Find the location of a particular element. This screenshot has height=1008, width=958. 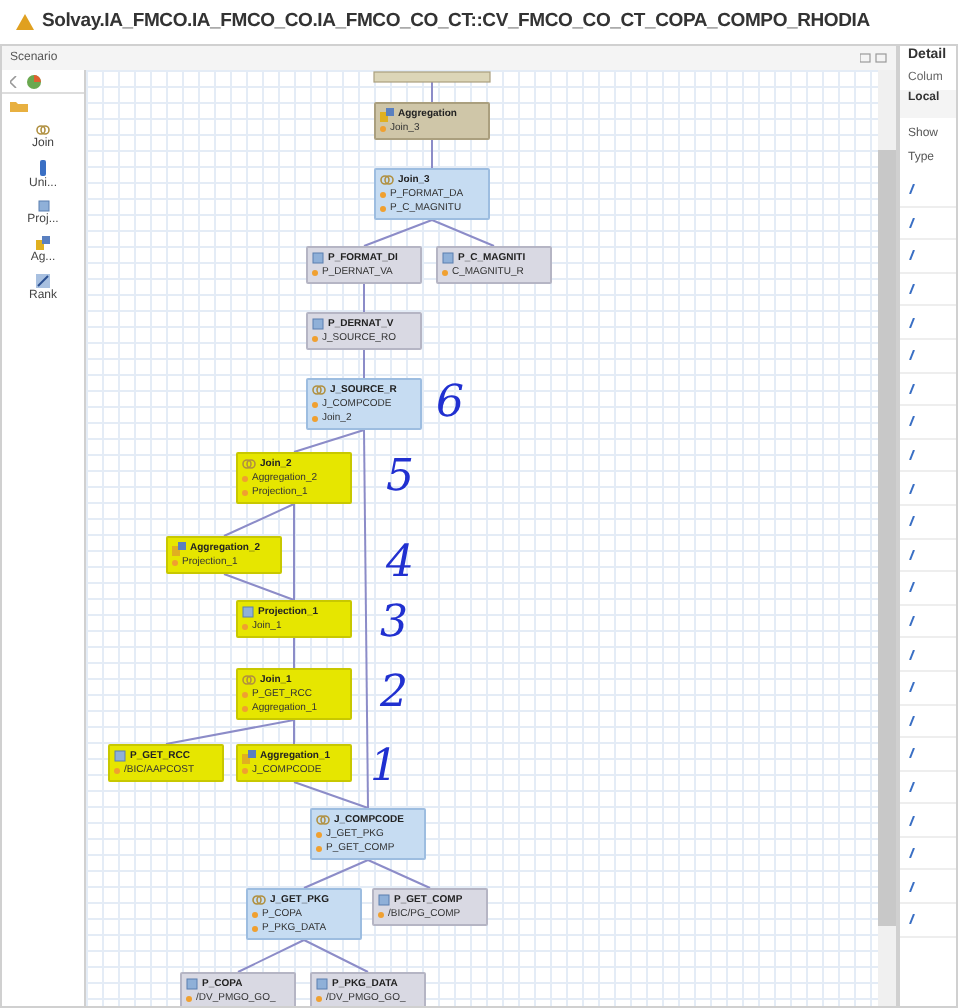

warning-icon is located at coordinates (25, 22).